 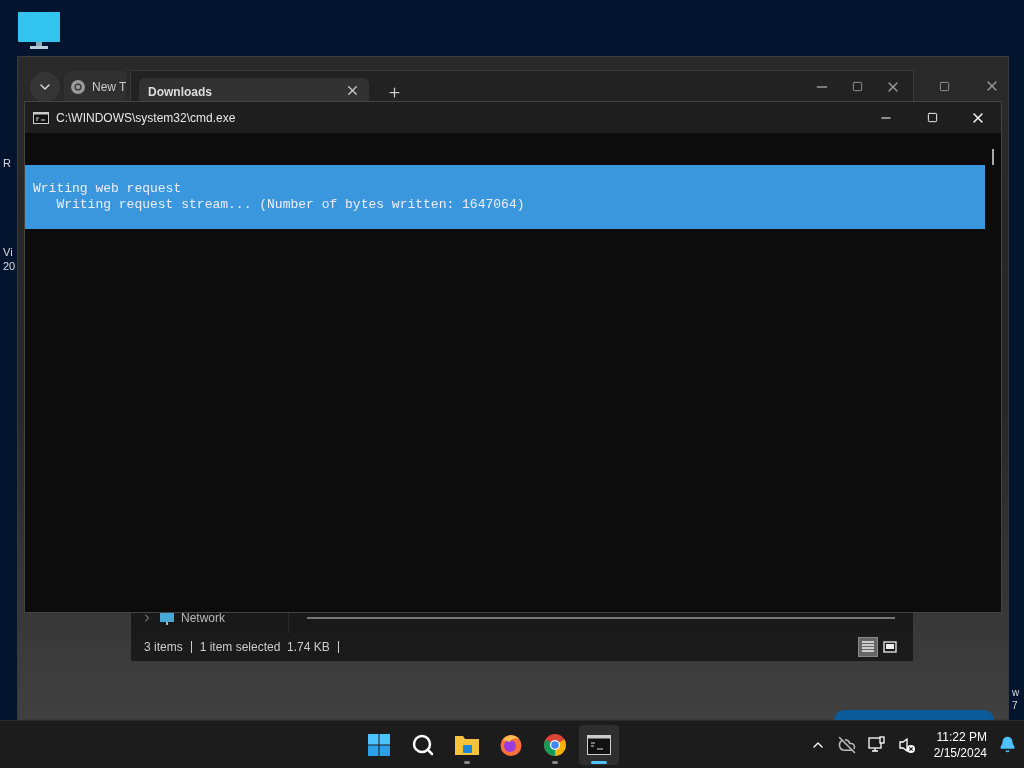 What do you see at coordinates (422, 744) in the screenshot?
I see `search-icon` at bounding box center [422, 744].